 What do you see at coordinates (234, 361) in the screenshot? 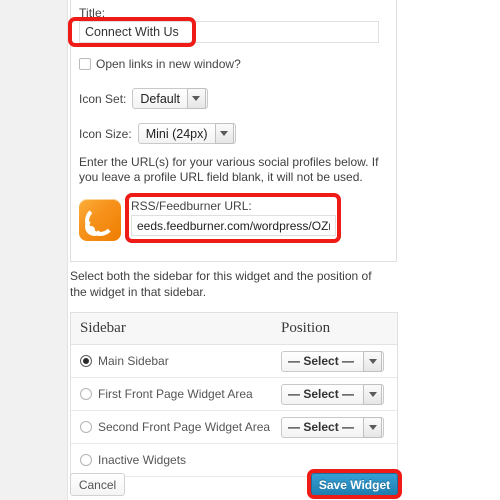
I see `table-row: Main Sidebar — Select —` at bounding box center [234, 361].